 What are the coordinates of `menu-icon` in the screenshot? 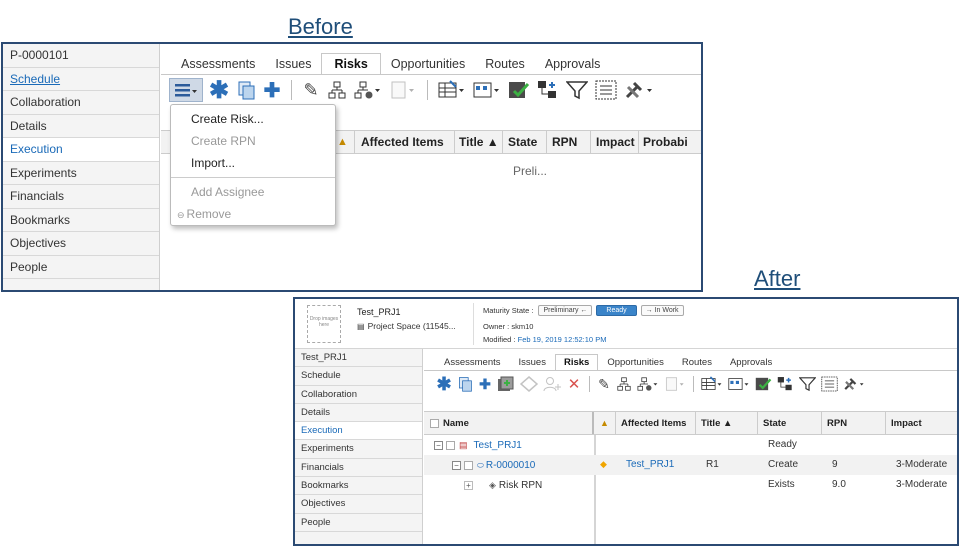 It's located at (186, 90).